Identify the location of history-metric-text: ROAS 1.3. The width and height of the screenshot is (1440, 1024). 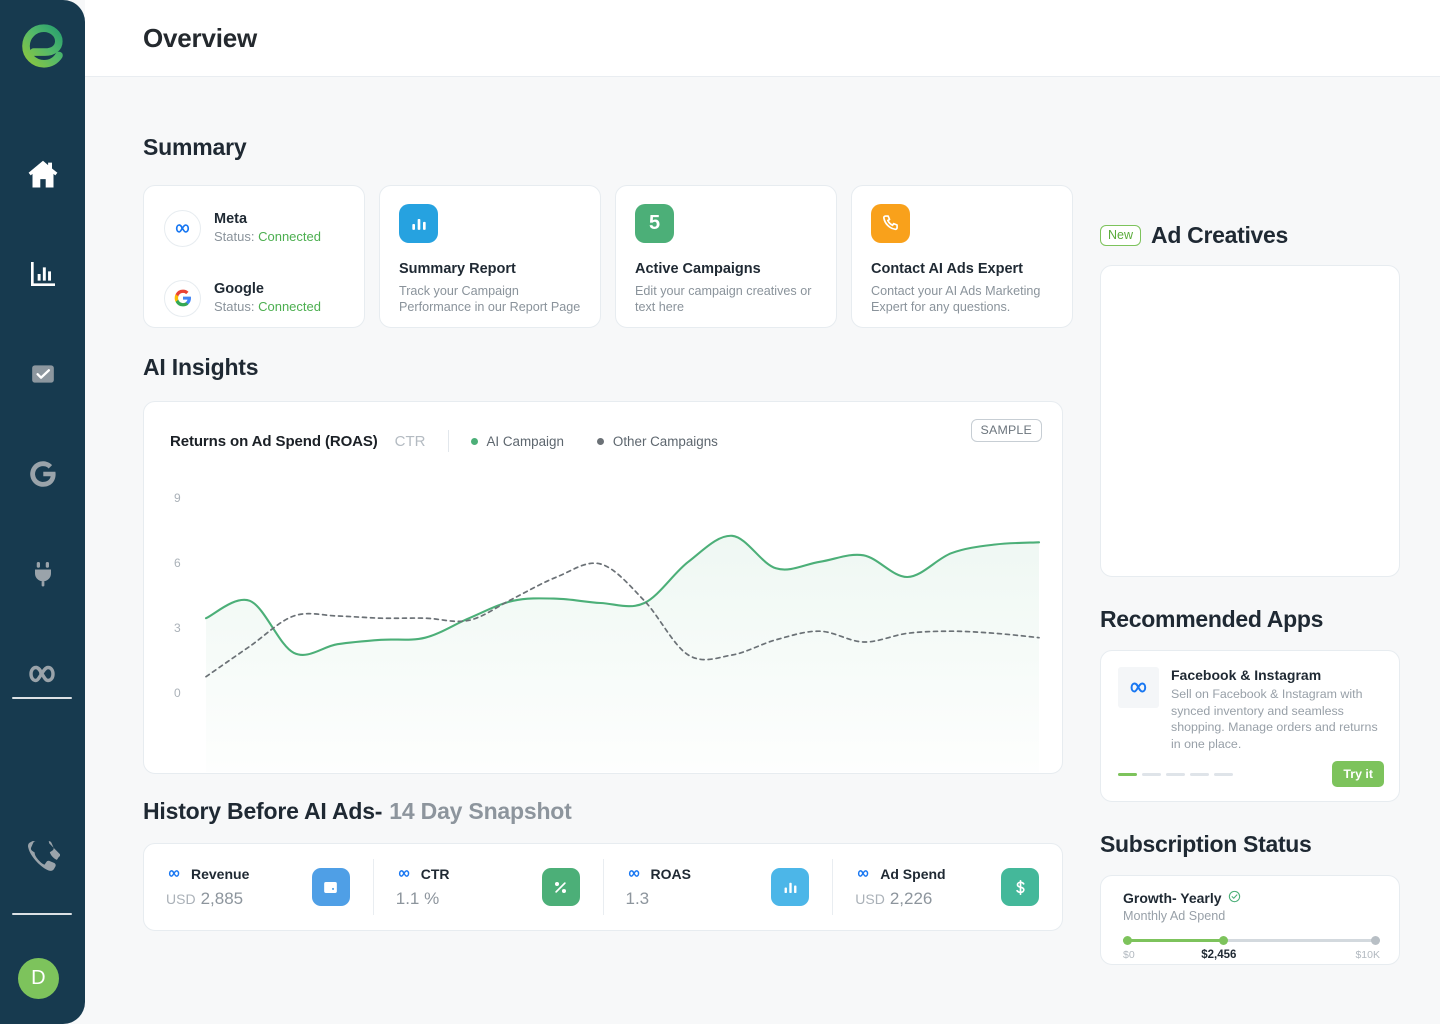
(658, 887).